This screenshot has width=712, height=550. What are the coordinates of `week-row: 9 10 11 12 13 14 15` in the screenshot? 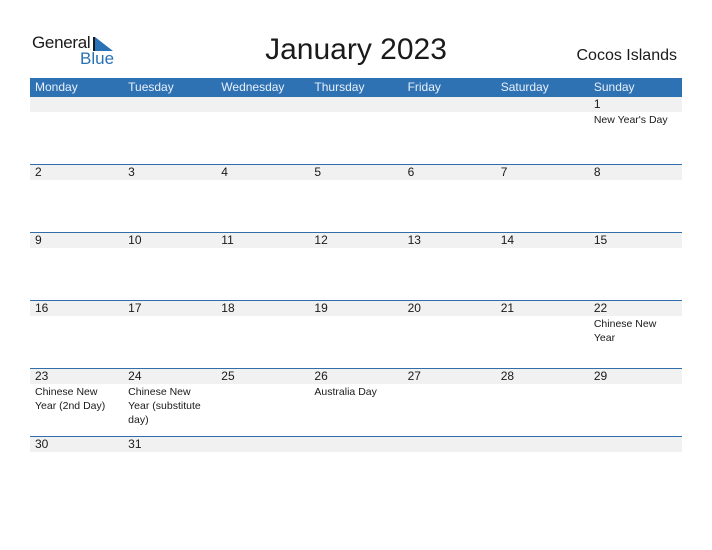 It's located at (356, 266).